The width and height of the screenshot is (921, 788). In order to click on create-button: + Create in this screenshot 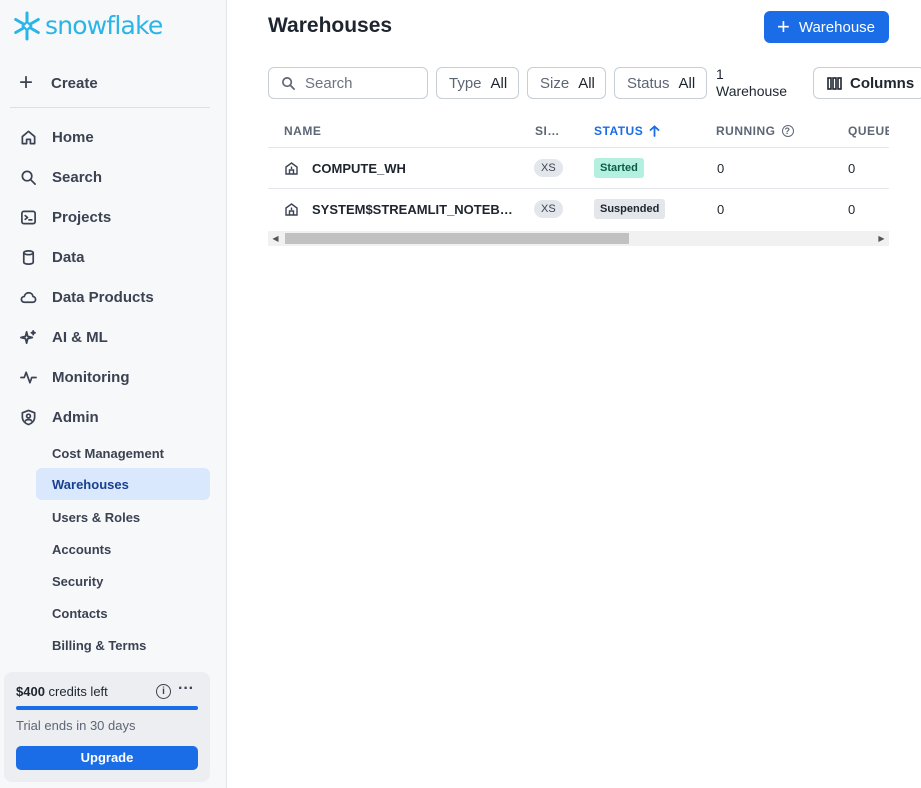, I will do `click(58, 83)`.